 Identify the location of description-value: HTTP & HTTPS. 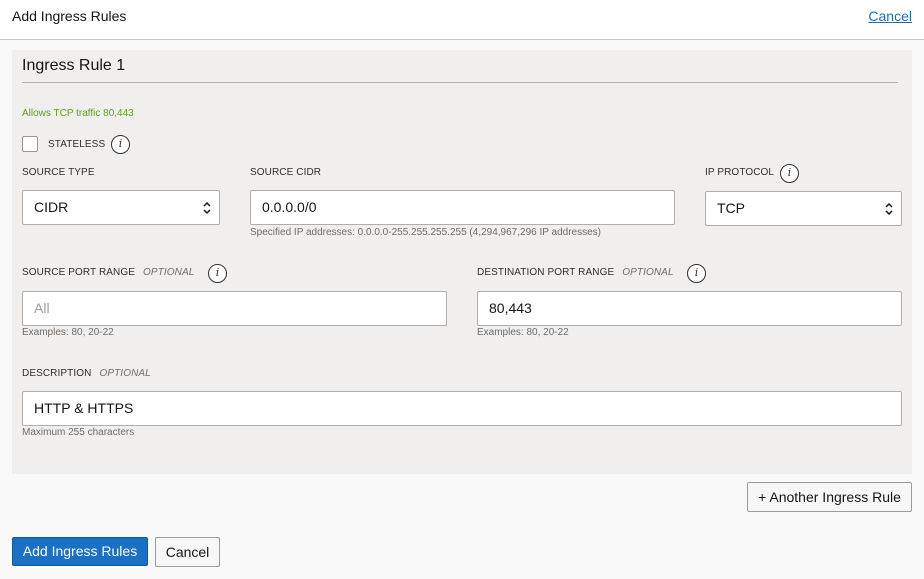
(84, 408).